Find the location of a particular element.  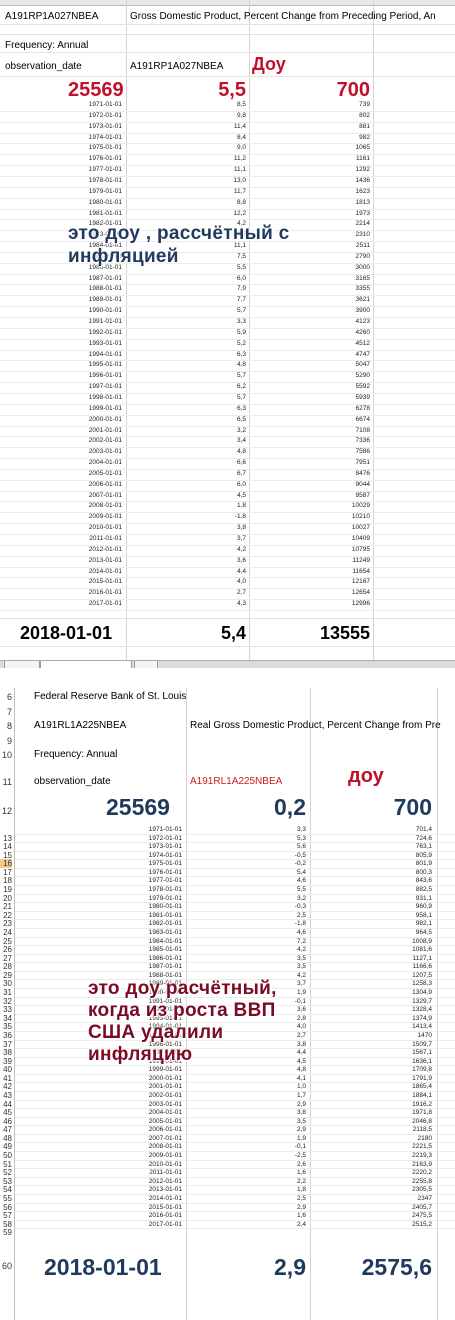

cell-last-date: 2018-01-01 is located at coordinates (66, 633).